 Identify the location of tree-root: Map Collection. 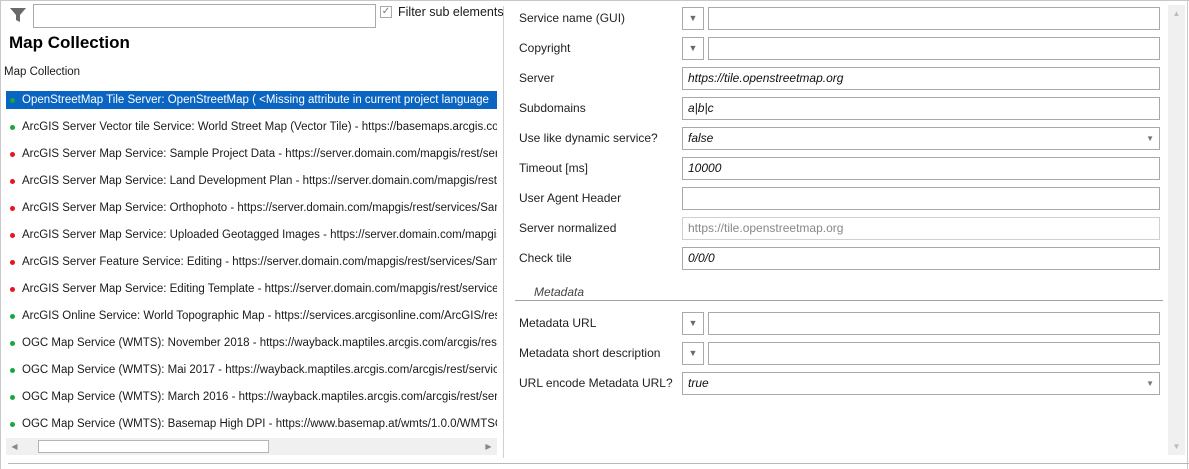
(42, 72).